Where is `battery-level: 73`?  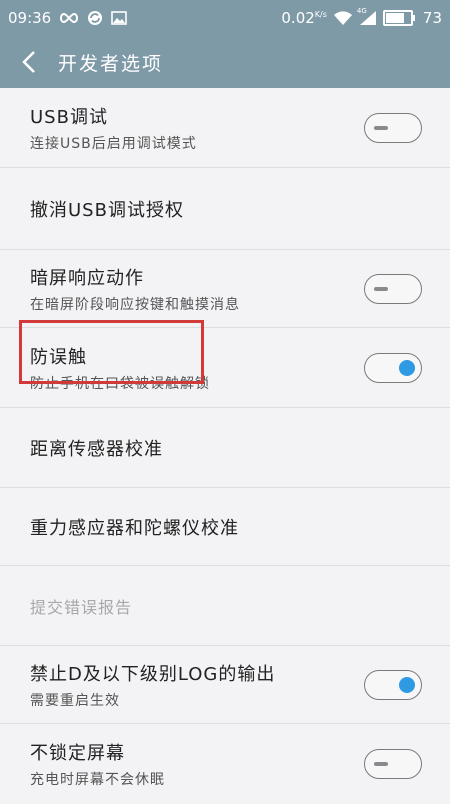
battery-level: 73 is located at coordinates (432, 18).